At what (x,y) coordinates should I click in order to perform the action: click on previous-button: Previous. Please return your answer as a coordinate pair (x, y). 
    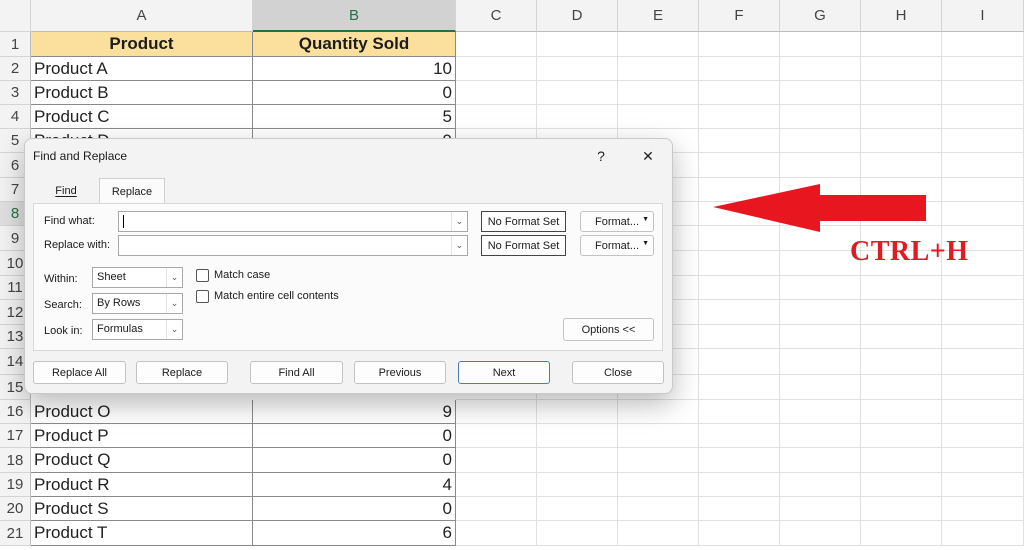
    Looking at the image, I should click on (400, 372).